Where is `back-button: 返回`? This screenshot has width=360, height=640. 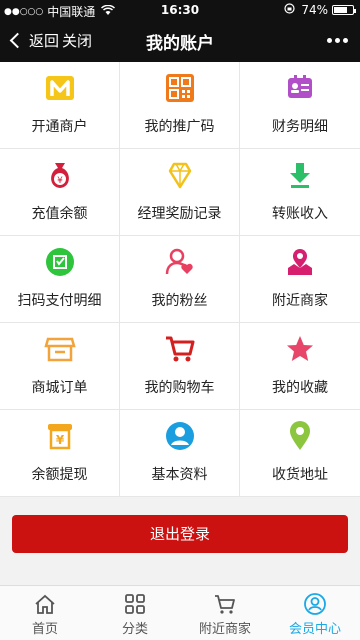
back-button: 返回 is located at coordinates (33, 40).